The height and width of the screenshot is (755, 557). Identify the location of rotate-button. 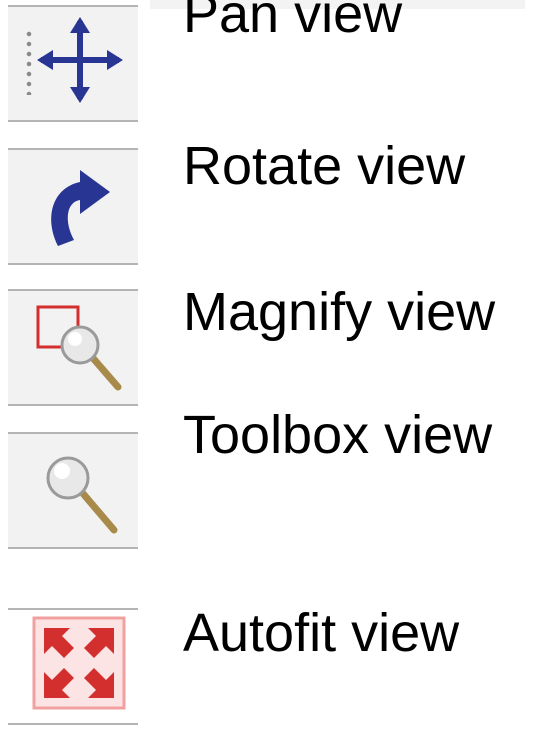
(73, 206).